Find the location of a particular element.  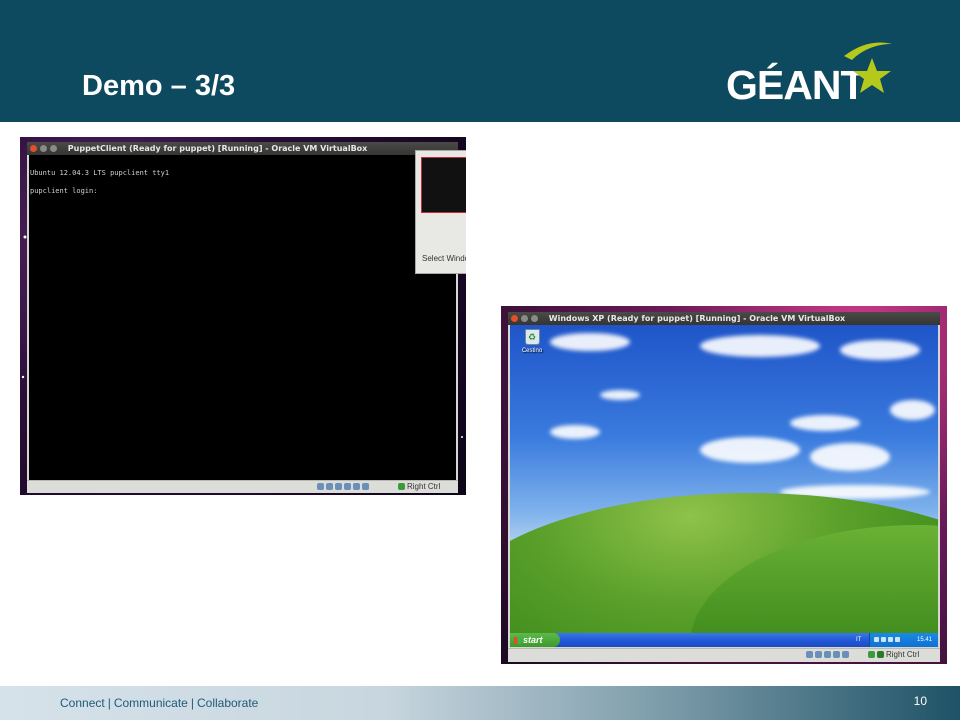

console-login-prompt: pupclient login: is located at coordinates (64, 191).